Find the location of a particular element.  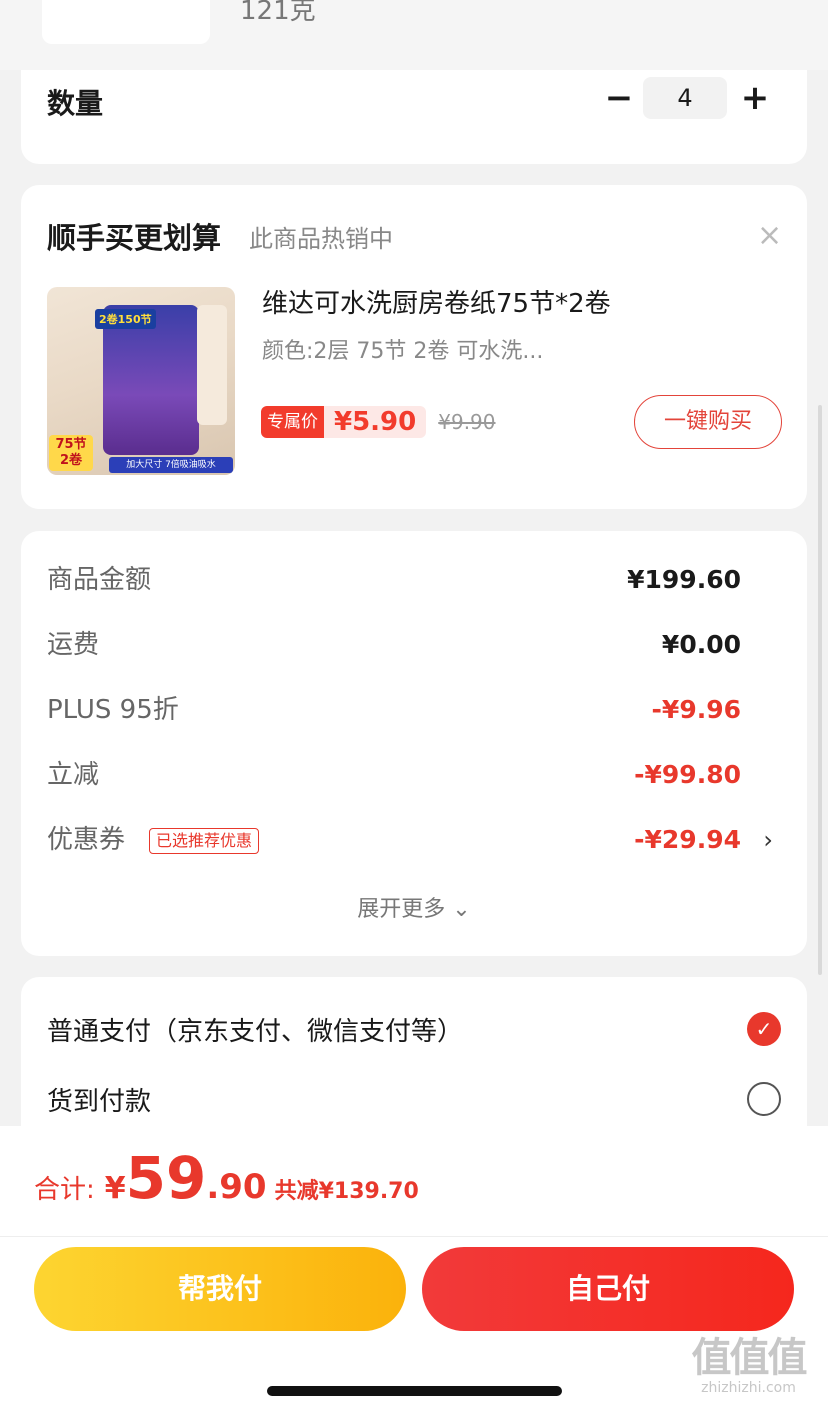

summary-row-value: -¥99.80 is located at coordinates (687, 774).